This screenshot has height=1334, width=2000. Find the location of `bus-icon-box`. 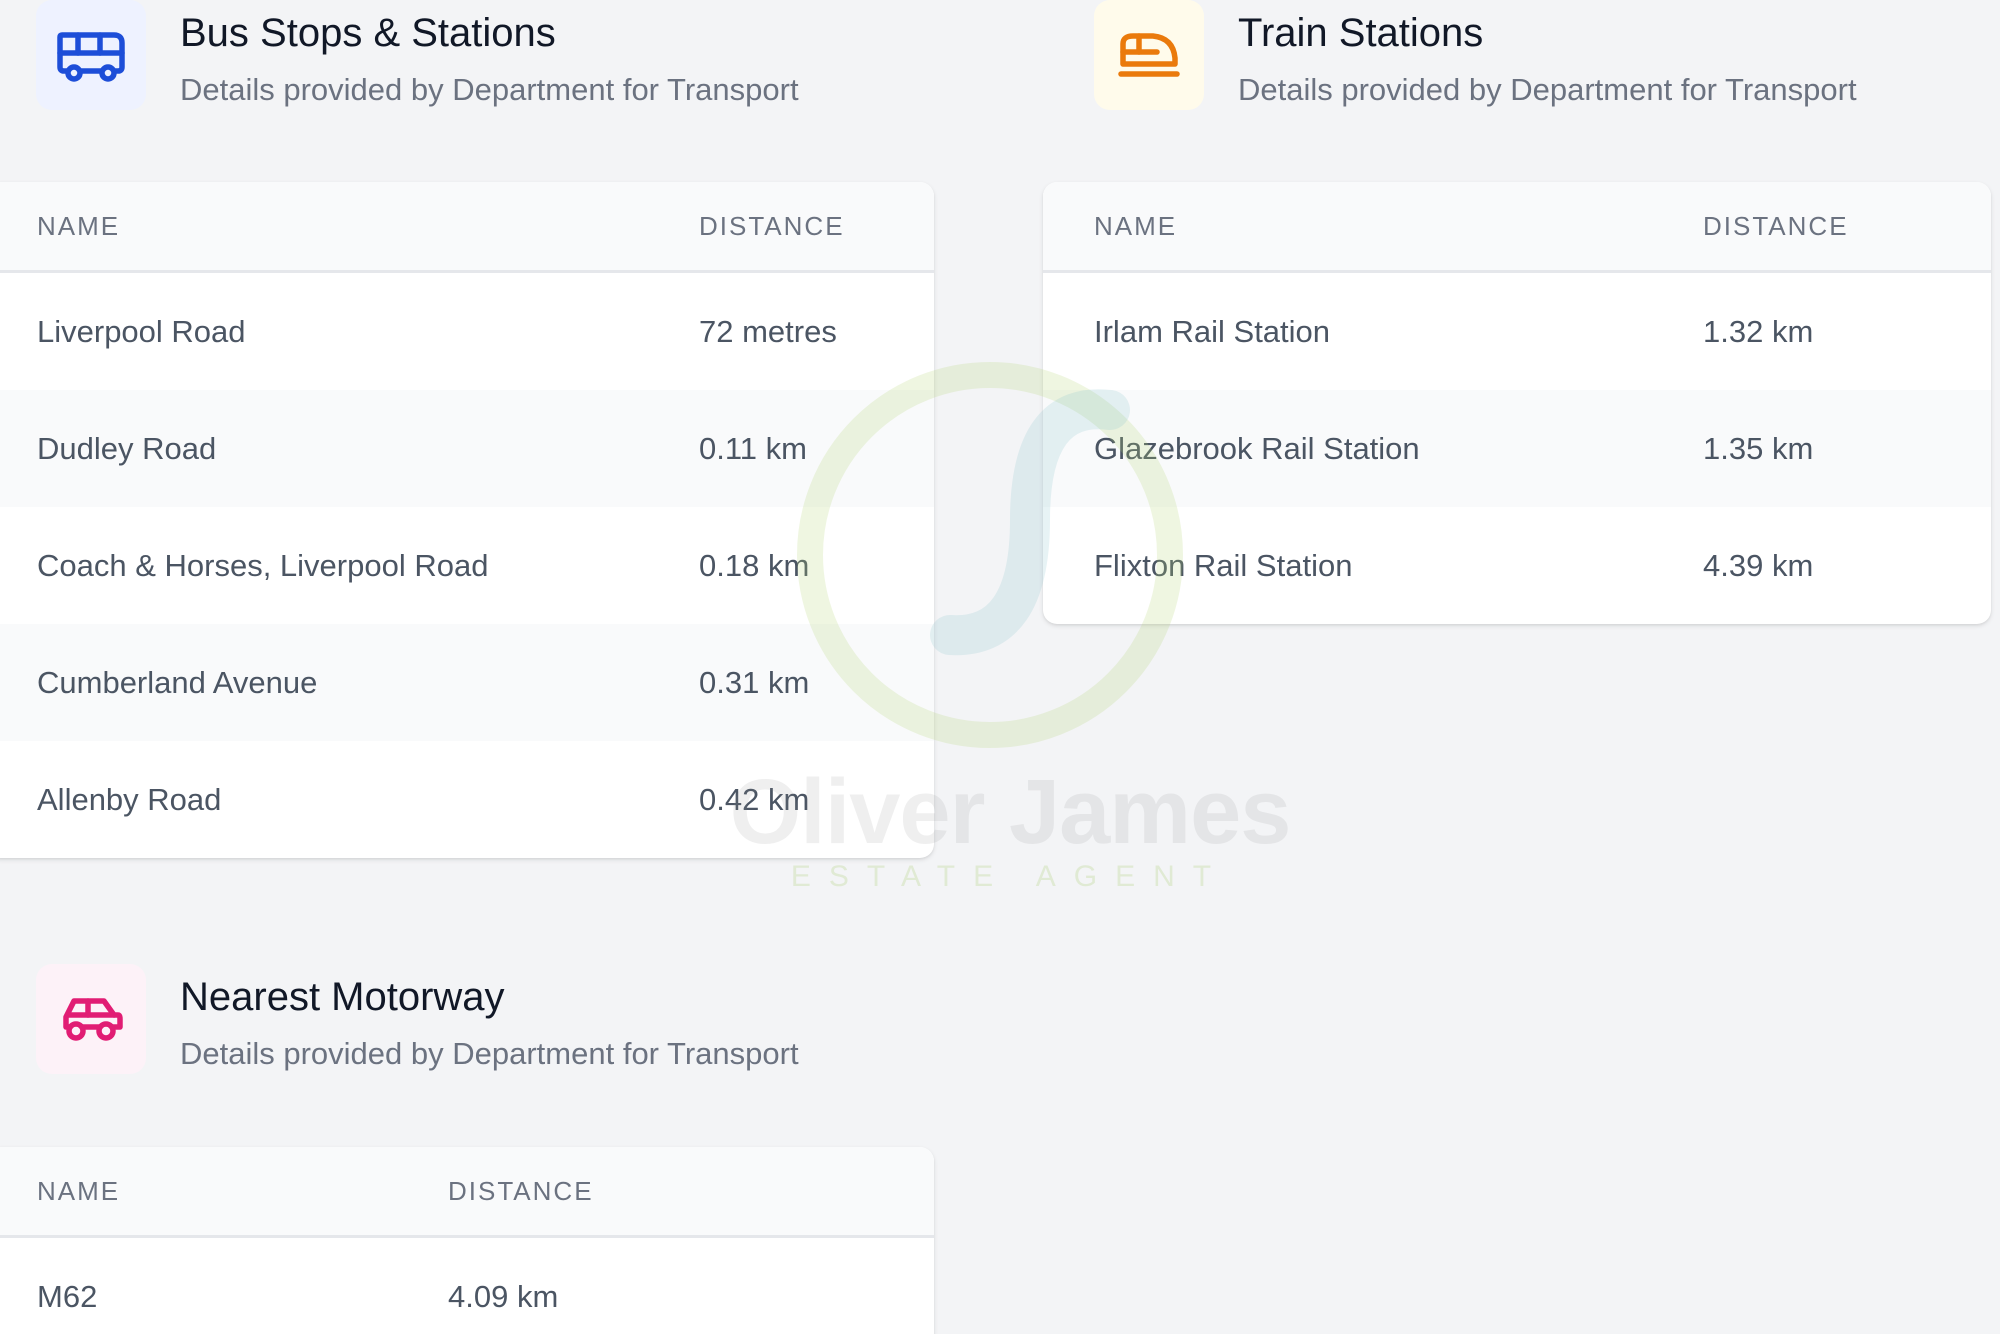

bus-icon-box is located at coordinates (91, 55).